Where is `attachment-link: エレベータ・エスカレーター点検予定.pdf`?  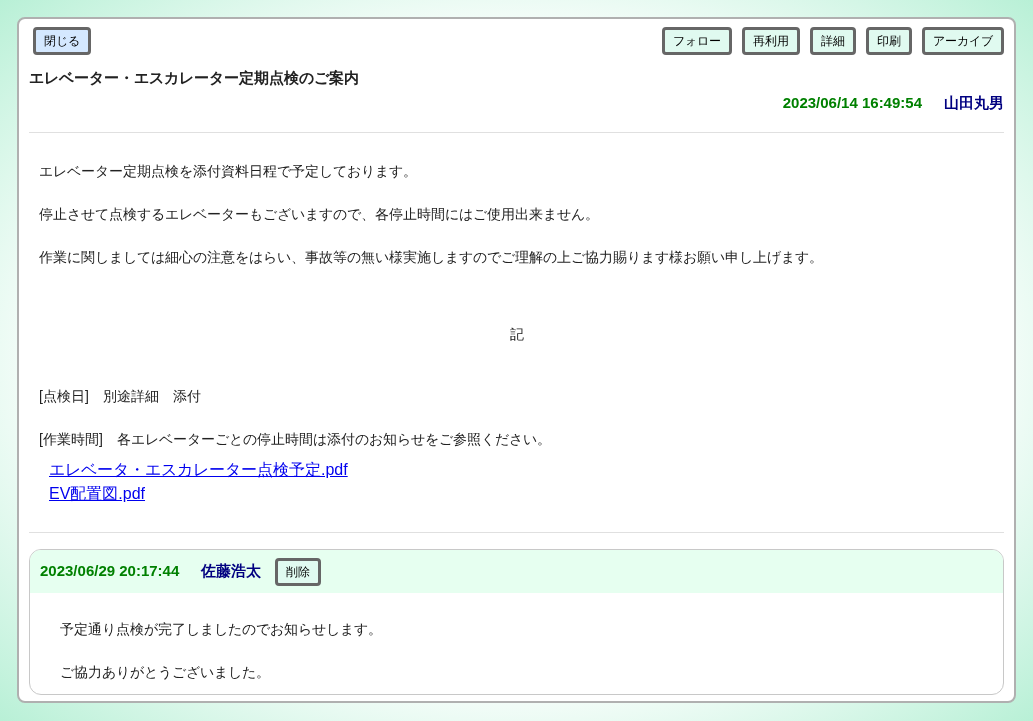
attachment-link: エレベータ・エスカレーター点検予定.pdf is located at coordinates (198, 470).